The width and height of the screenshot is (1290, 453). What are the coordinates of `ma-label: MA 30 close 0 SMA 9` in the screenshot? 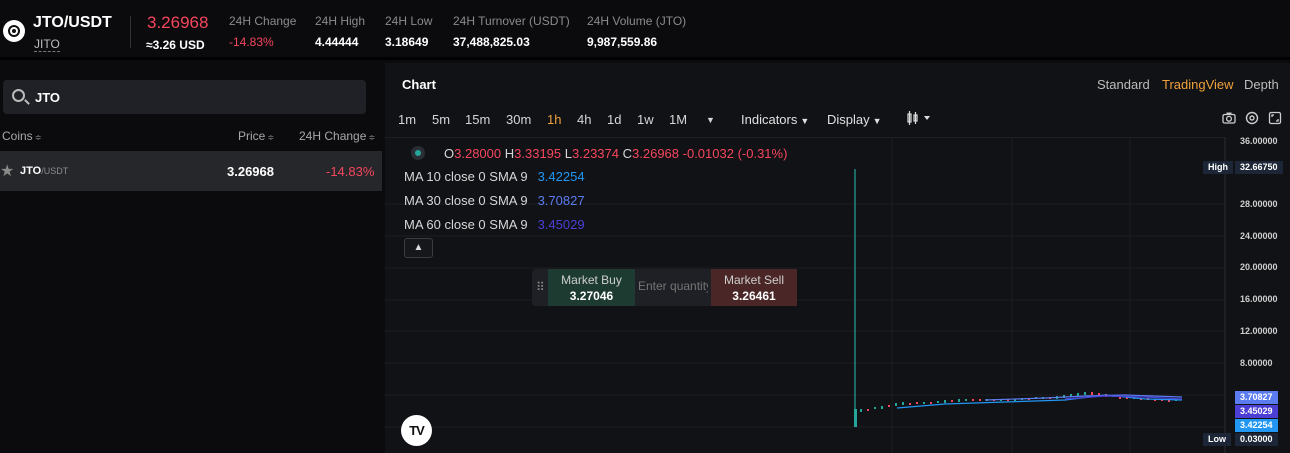 It's located at (466, 200).